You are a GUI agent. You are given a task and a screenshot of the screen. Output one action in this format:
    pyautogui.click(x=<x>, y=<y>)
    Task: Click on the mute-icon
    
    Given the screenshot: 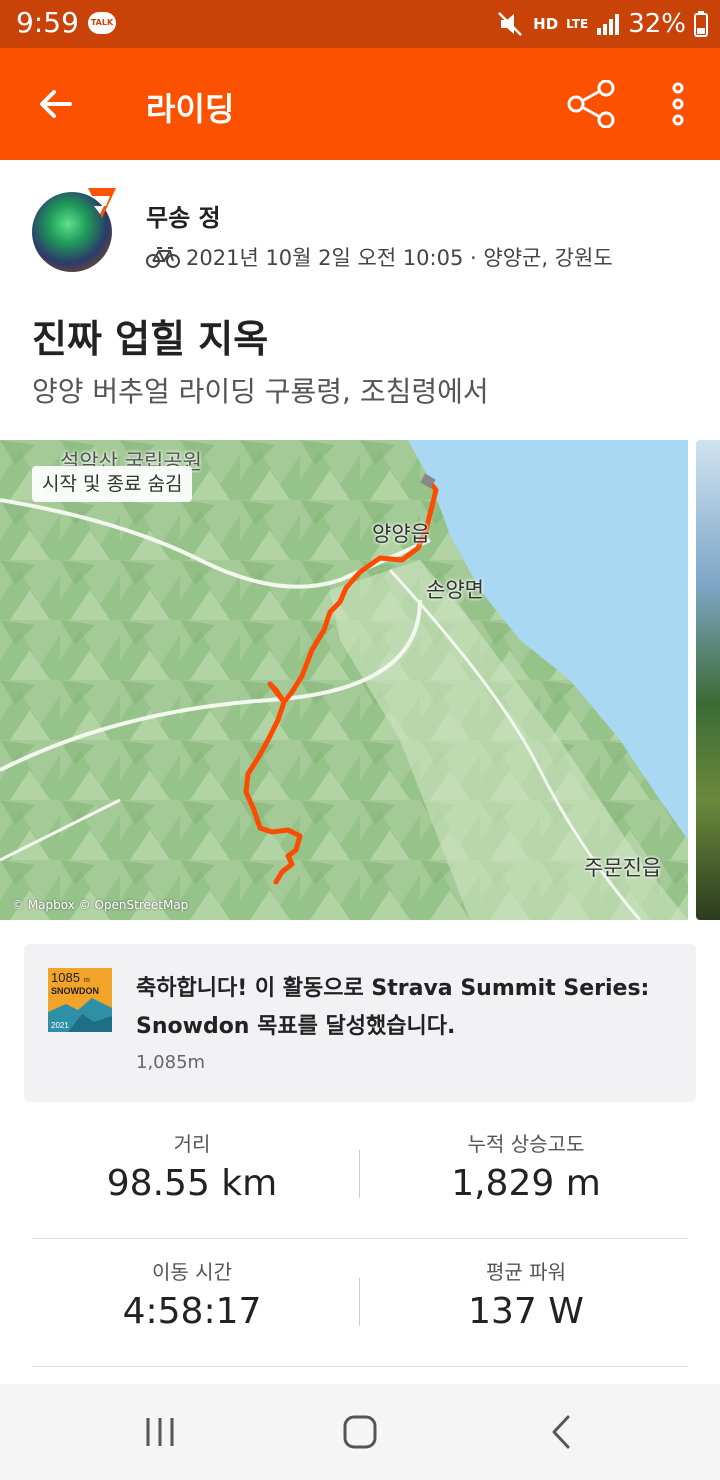 What is the action you would take?
    pyautogui.click(x=510, y=24)
    